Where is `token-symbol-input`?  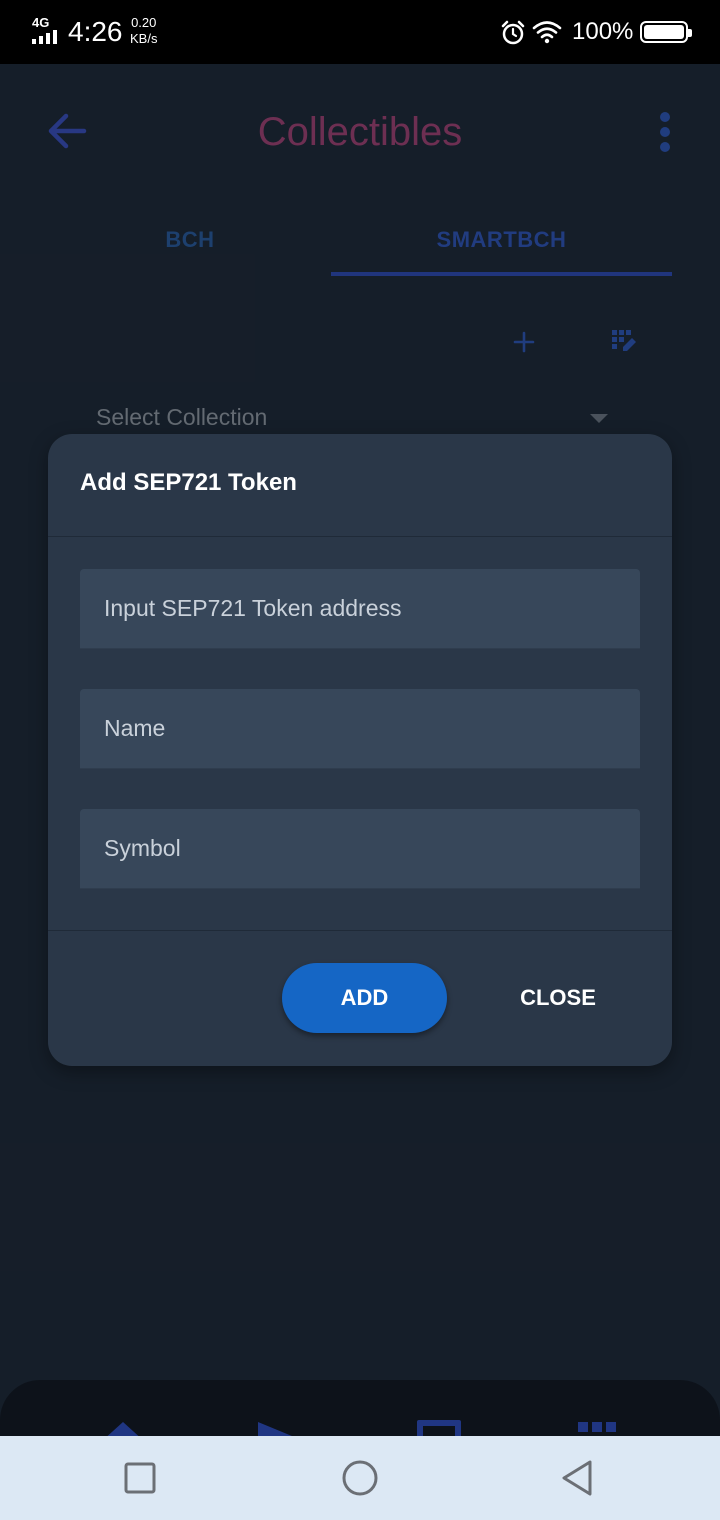 token-symbol-input is located at coordinates (360, 849).